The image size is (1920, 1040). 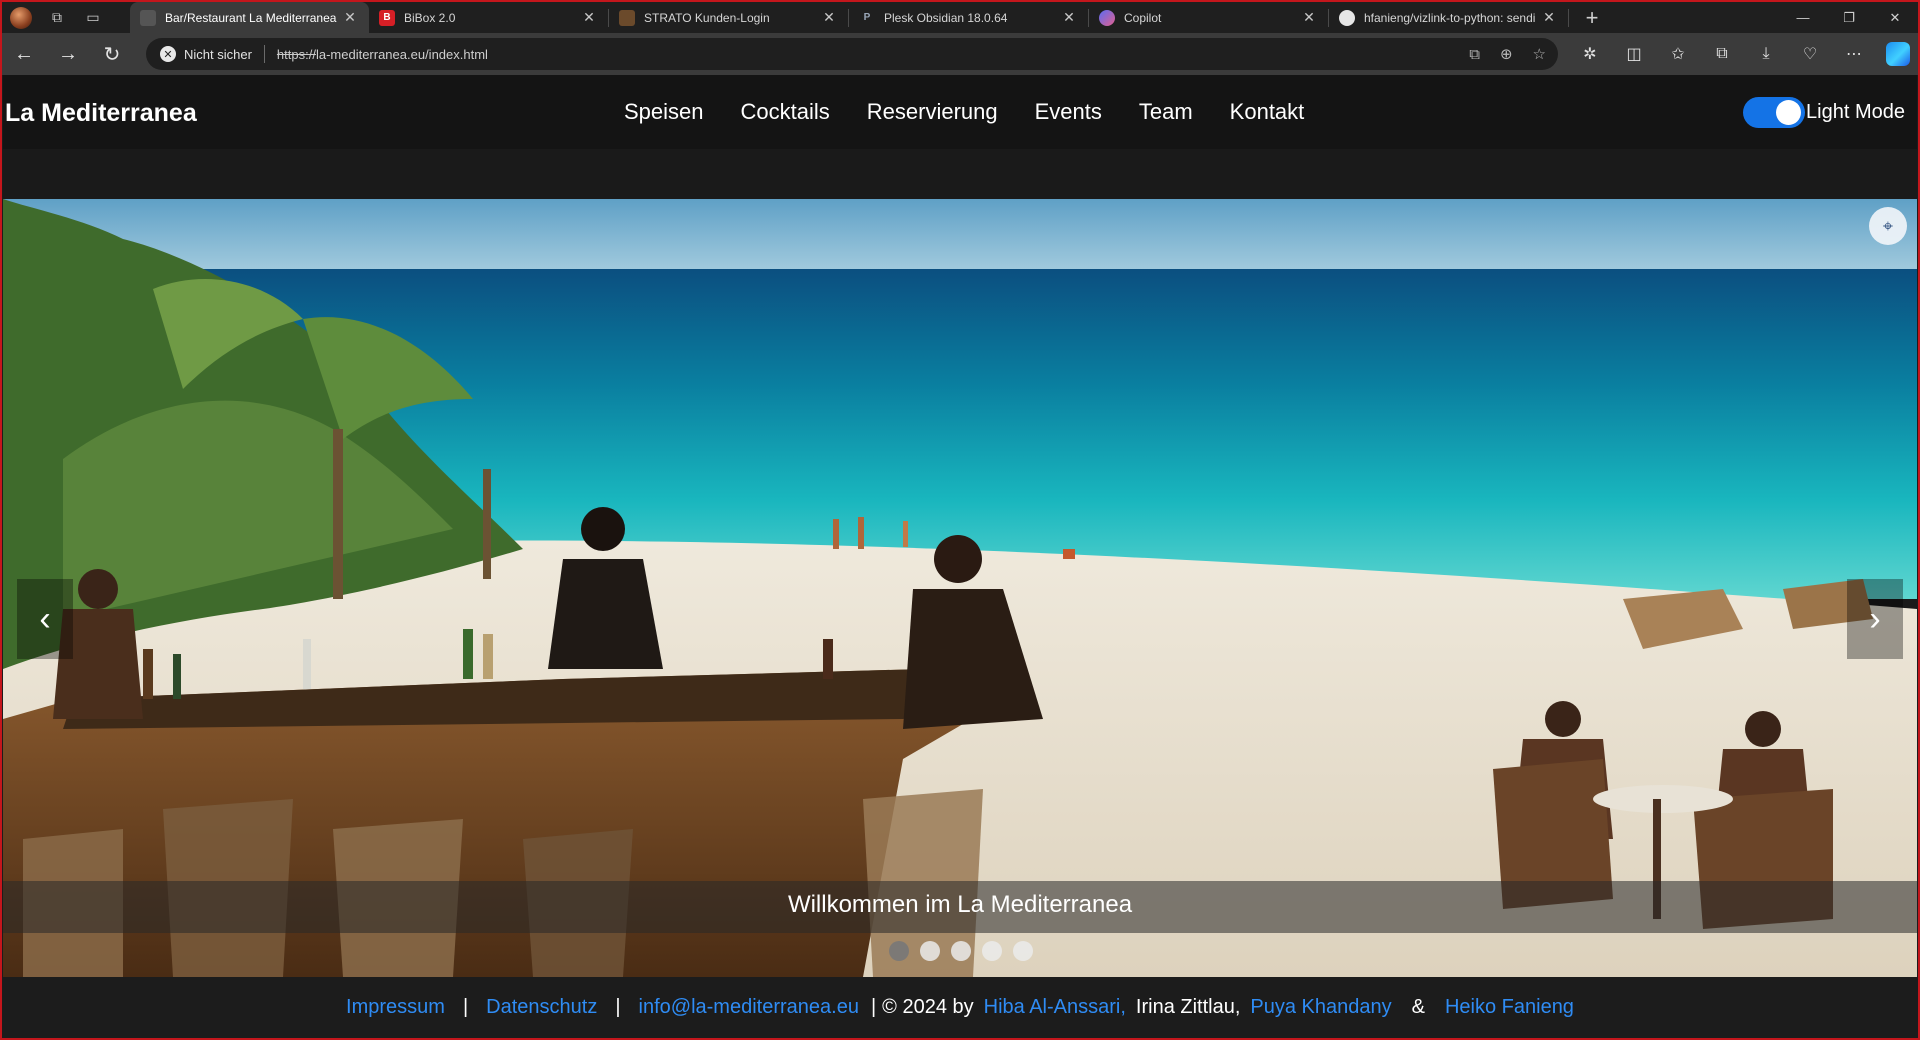 What do you see at coordinates (24, 54) in the screenshot?
I see `back-icon: ←` at bounding box center [24, 54].